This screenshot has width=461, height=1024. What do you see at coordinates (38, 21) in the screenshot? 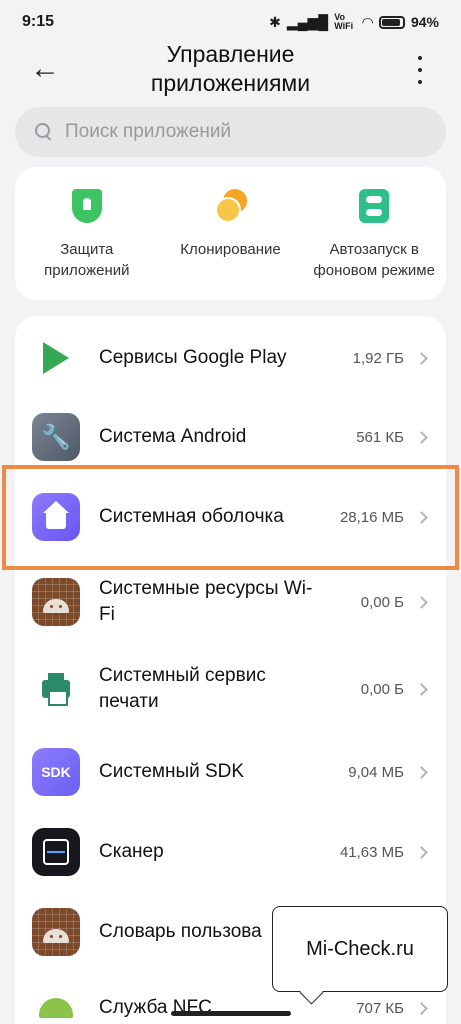
I see `status-time: 9:15` at bounding box center [38, 21].